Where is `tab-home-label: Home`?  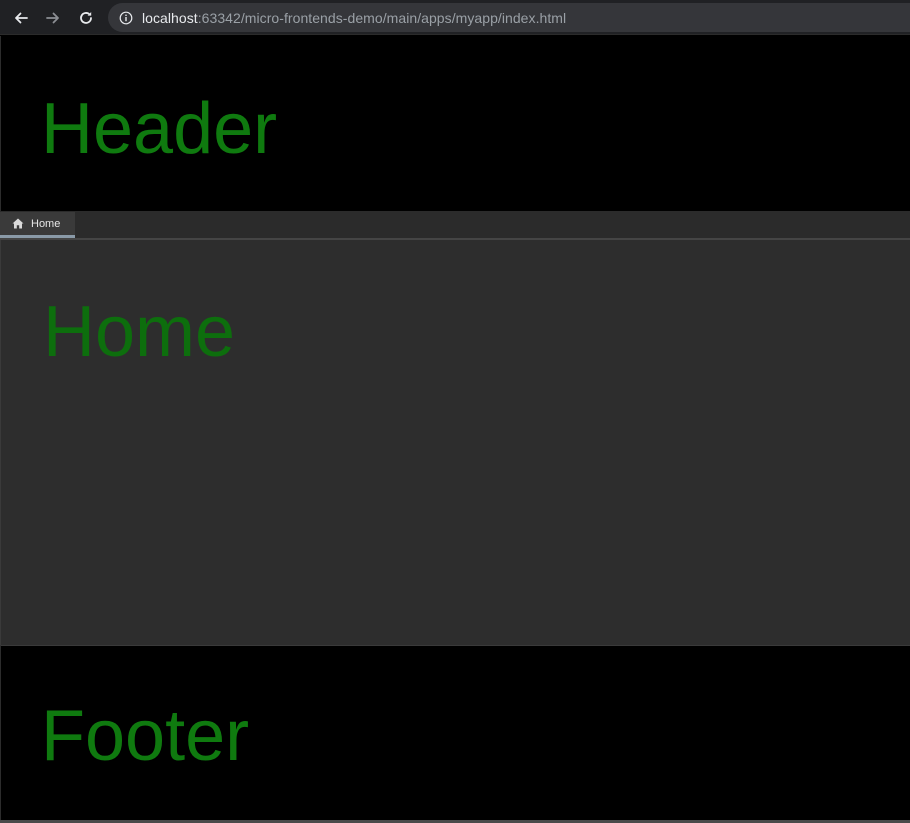 tab-home-label: Home is located at coordinates (46, 223).